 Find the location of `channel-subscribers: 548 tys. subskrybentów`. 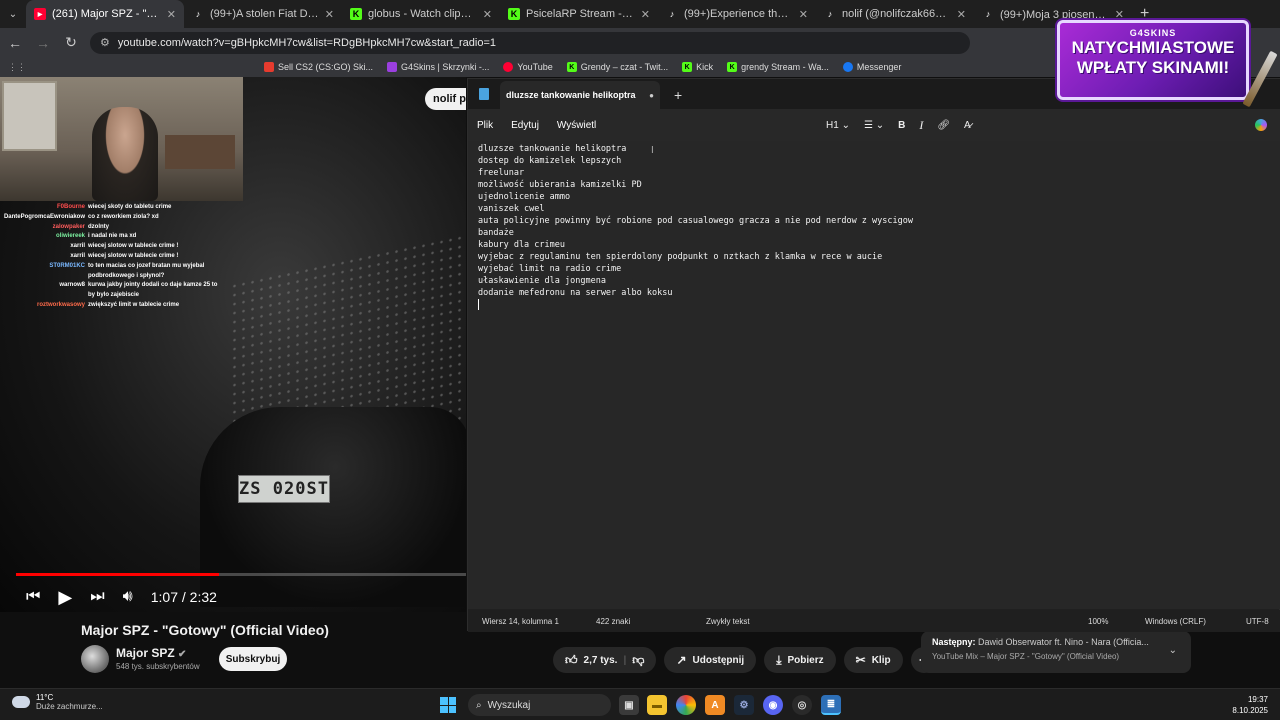

channel-subscribers: 548 tys. subskrybentów is located at coordinates (158, 666).